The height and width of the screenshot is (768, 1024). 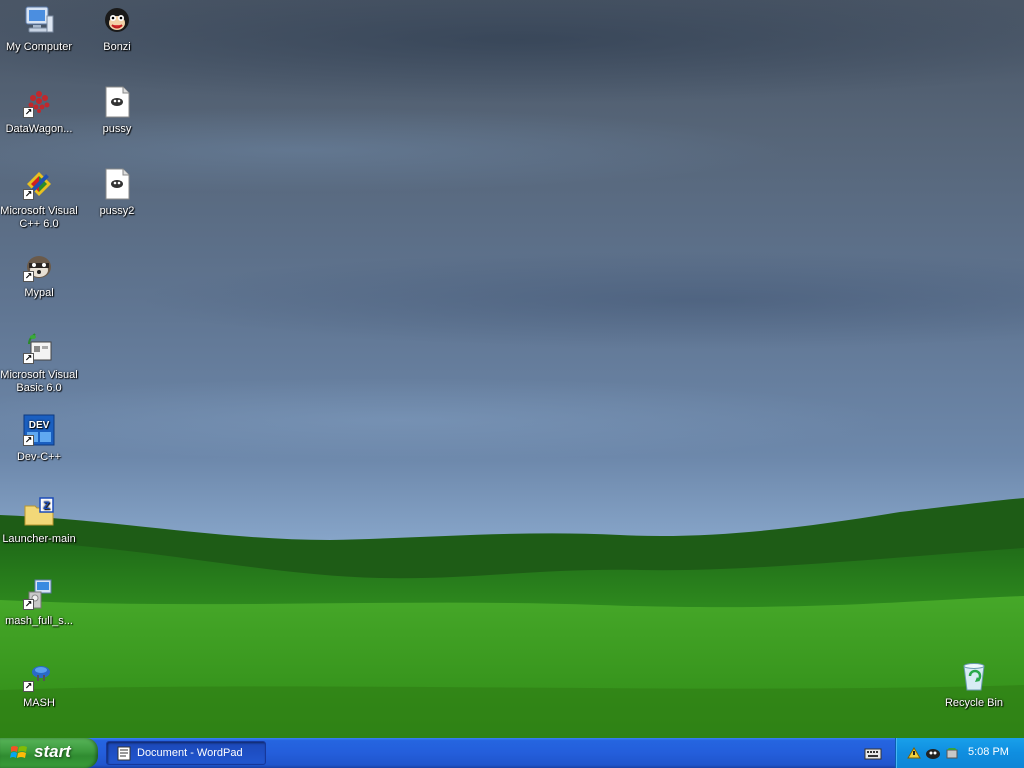 I want to click on network-icon, so click(x=914, y=753).